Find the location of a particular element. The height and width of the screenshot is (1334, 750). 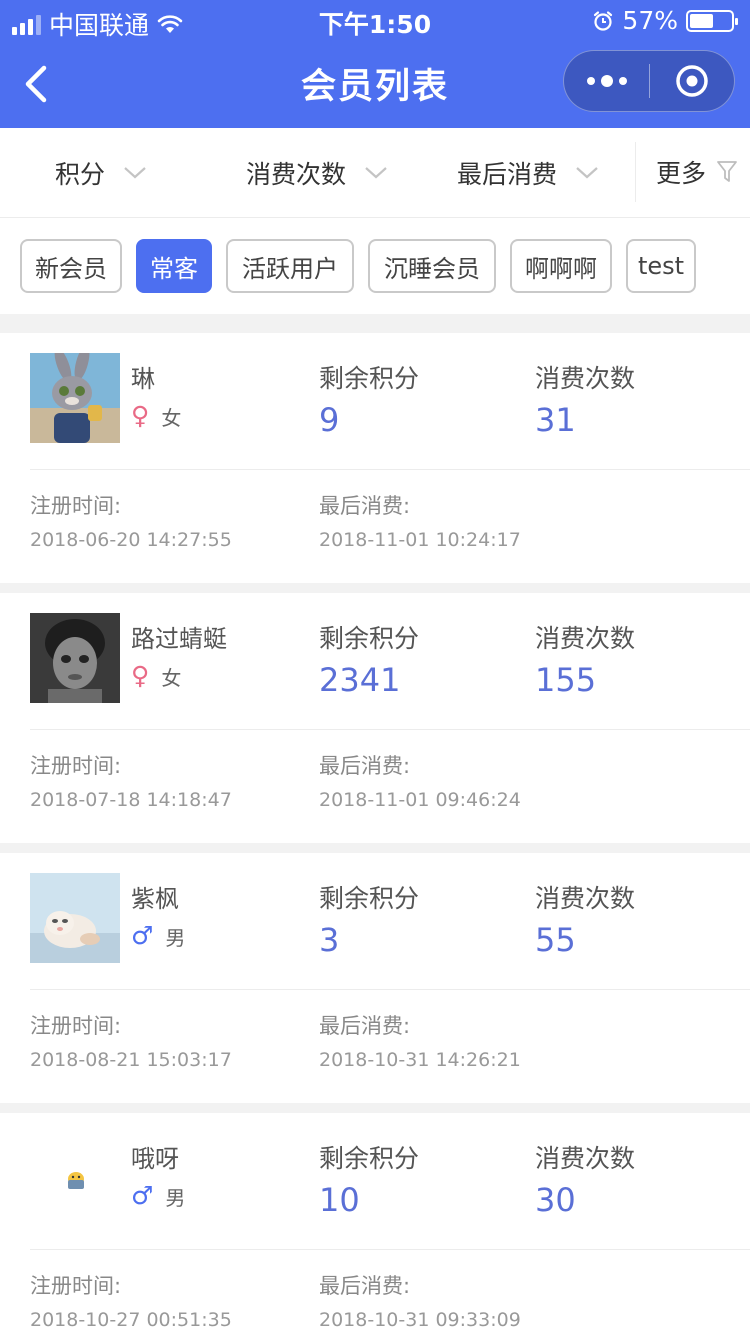

target-icon is located at coordinates (692, 81).